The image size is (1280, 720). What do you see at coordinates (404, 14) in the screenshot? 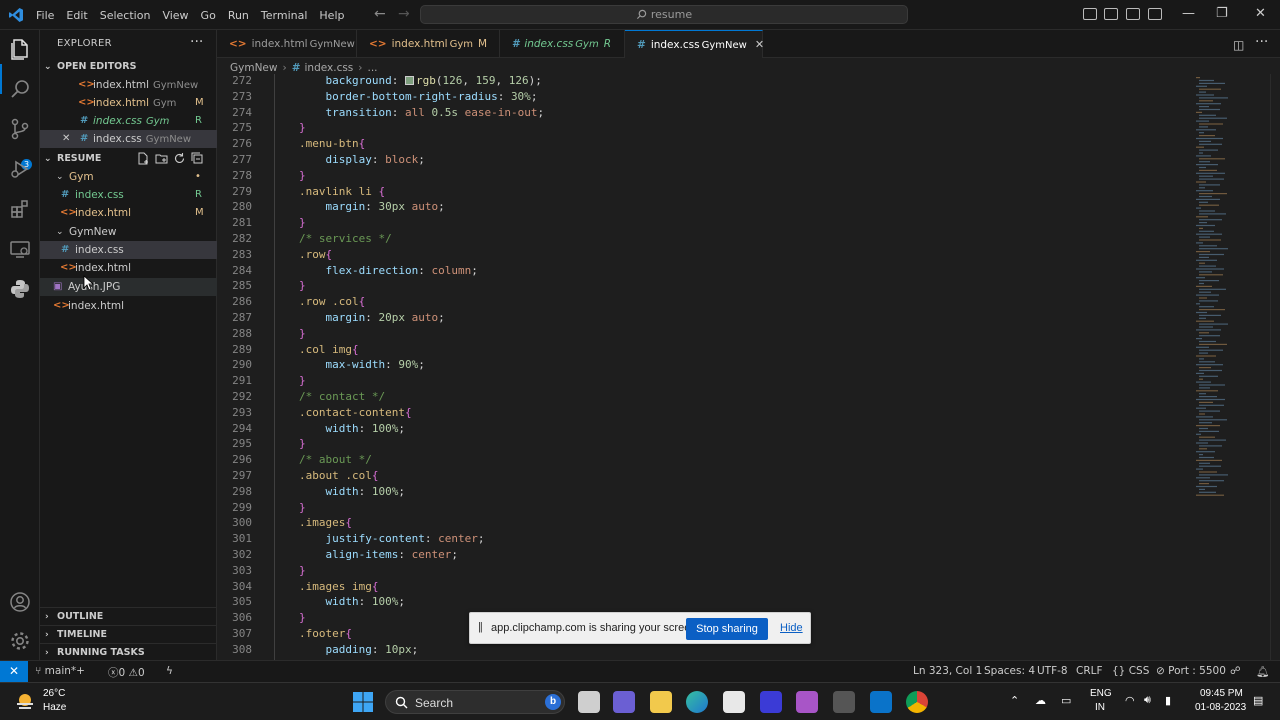
I see `forward-arrow-icon: →` at bounding box center [404, 14].